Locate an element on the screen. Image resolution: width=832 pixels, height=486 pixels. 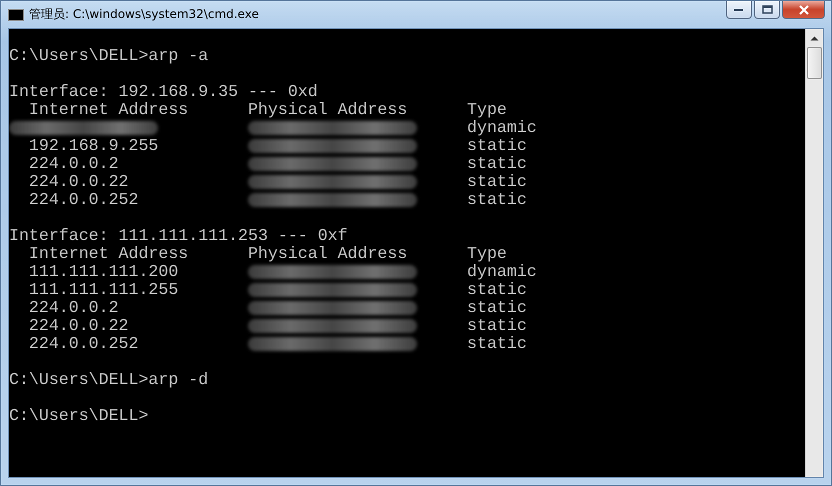
maximize-button is located at coordinates (767, 10).